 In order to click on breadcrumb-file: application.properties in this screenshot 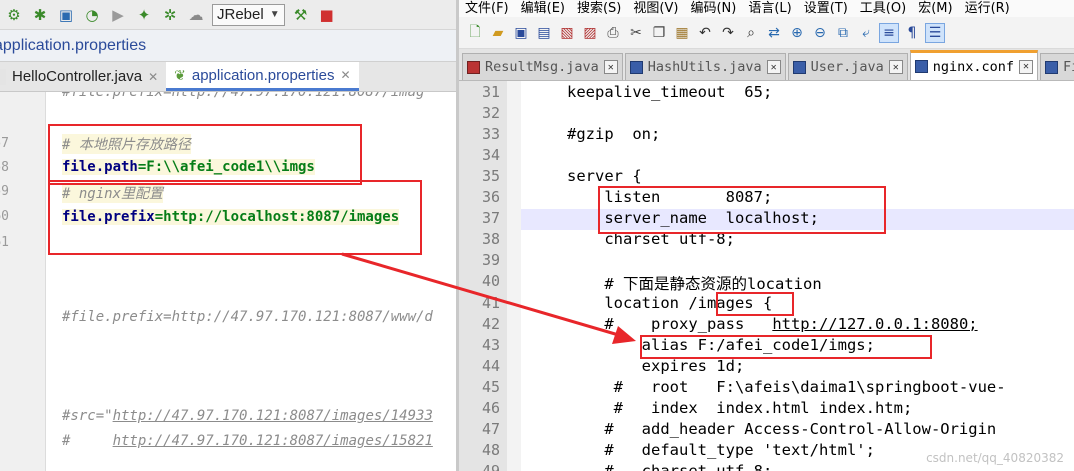, I will do `click(73, 45)`.